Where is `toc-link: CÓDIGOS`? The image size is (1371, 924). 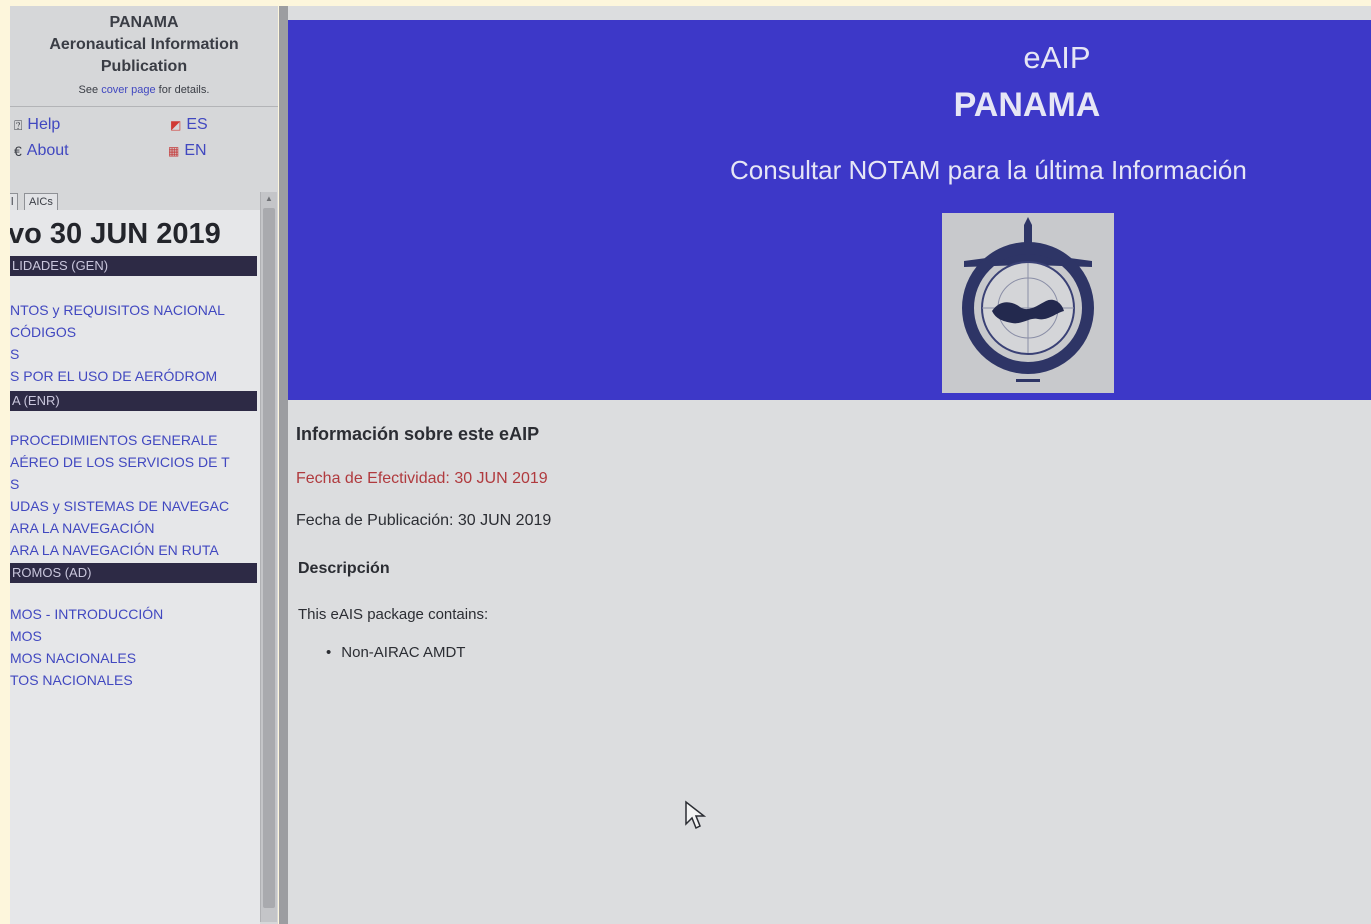 toc-link: CÓDIGOS is located at coordinates (135, 332).